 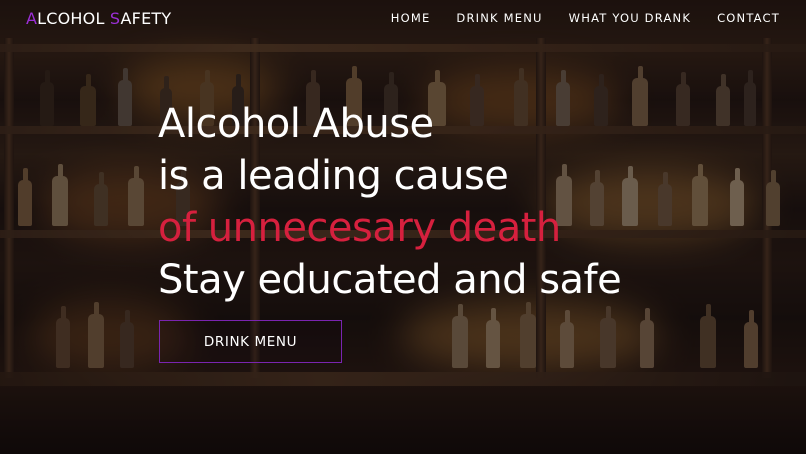 I want to click on nav-link-home: HOME, so click(x=411, y=18).